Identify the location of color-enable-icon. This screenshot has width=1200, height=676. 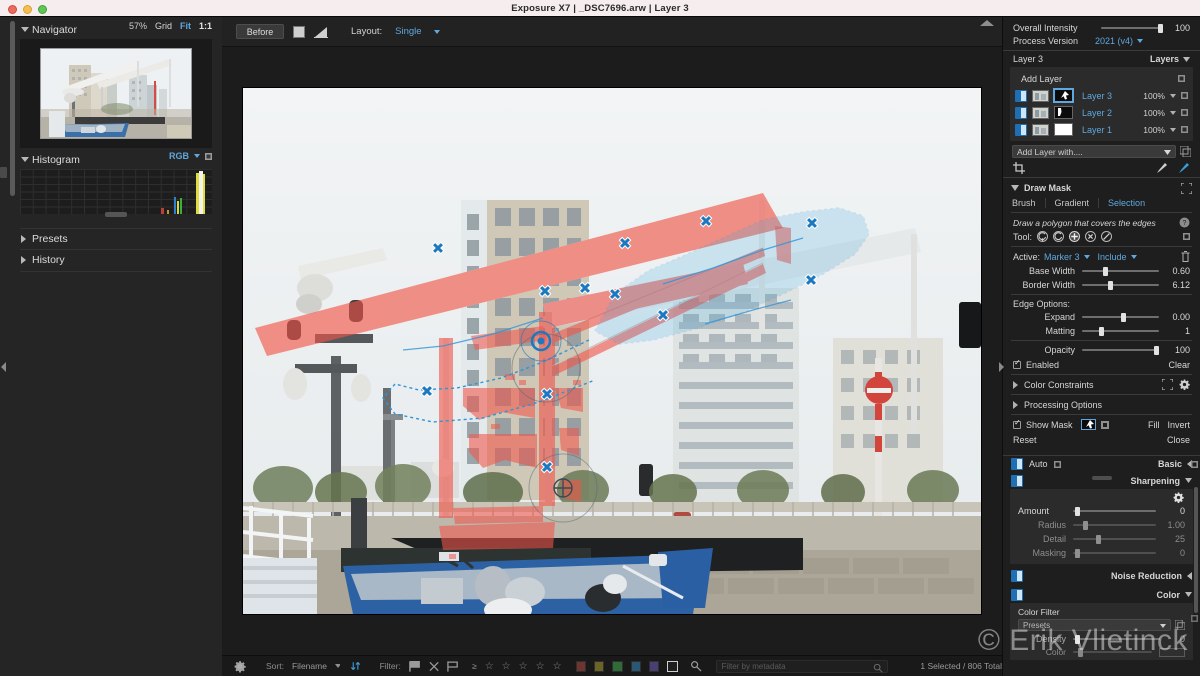
(1017, 594).